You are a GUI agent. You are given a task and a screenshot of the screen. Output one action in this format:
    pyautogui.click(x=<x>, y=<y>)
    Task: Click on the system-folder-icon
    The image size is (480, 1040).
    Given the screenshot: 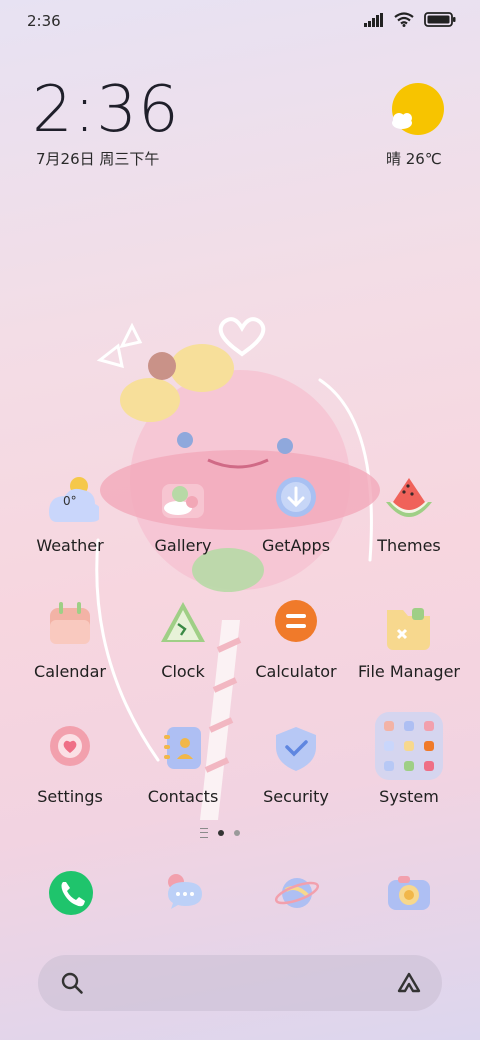 What is the action you would take?
    pyautogui.click(x=409, y=746)
    